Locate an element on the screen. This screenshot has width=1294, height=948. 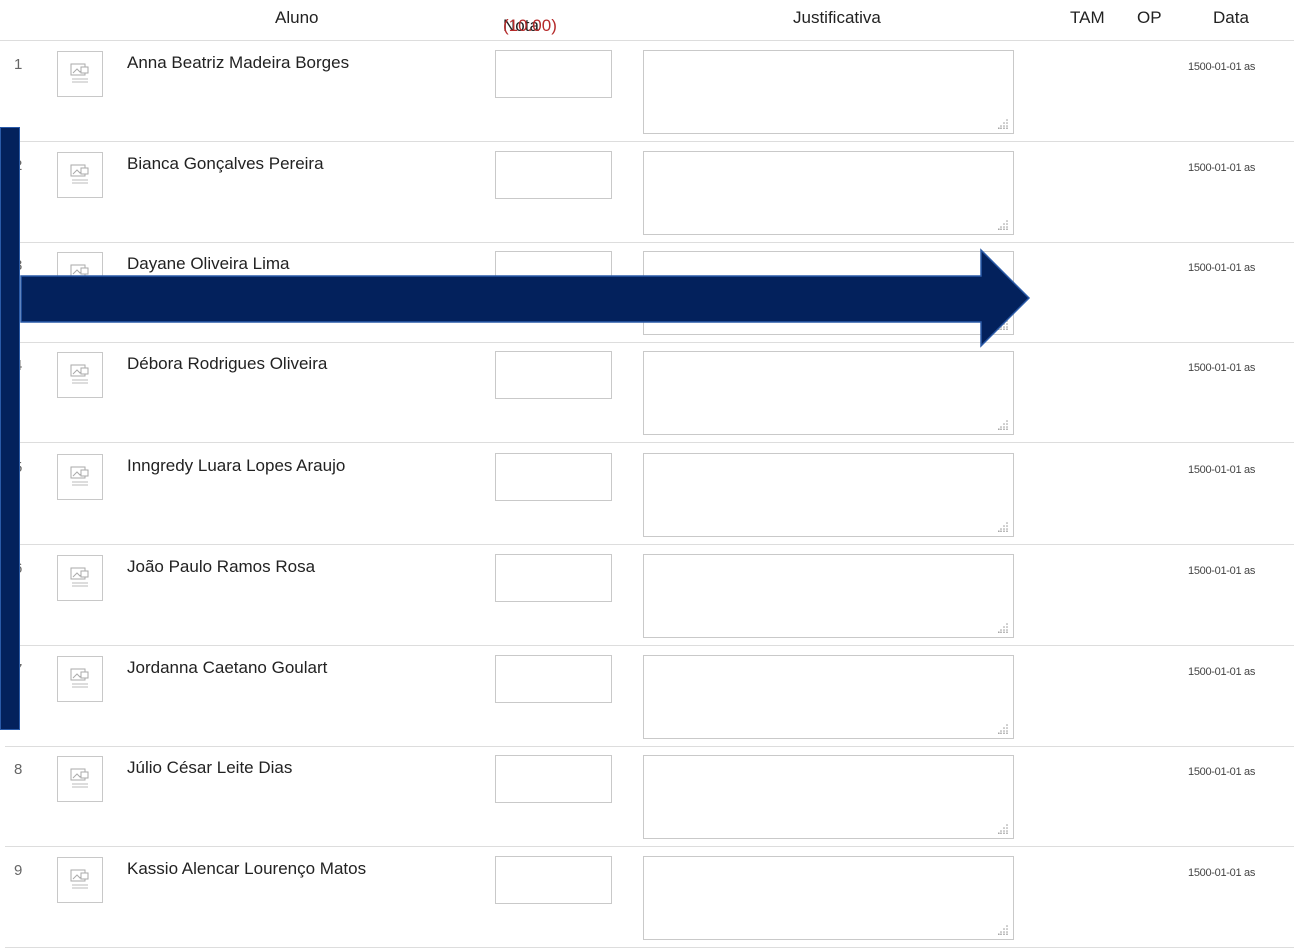
student-name: Bianca Gonçalves Pereira is located at coordinates (225, 164).